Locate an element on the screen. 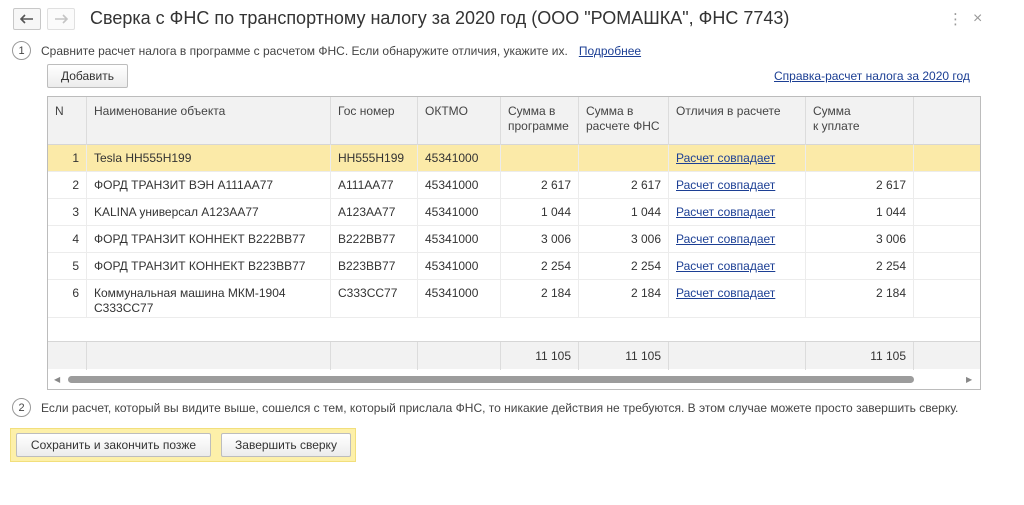  object-name: Tesla НН555Н199 is located at coordinates (143, 158).